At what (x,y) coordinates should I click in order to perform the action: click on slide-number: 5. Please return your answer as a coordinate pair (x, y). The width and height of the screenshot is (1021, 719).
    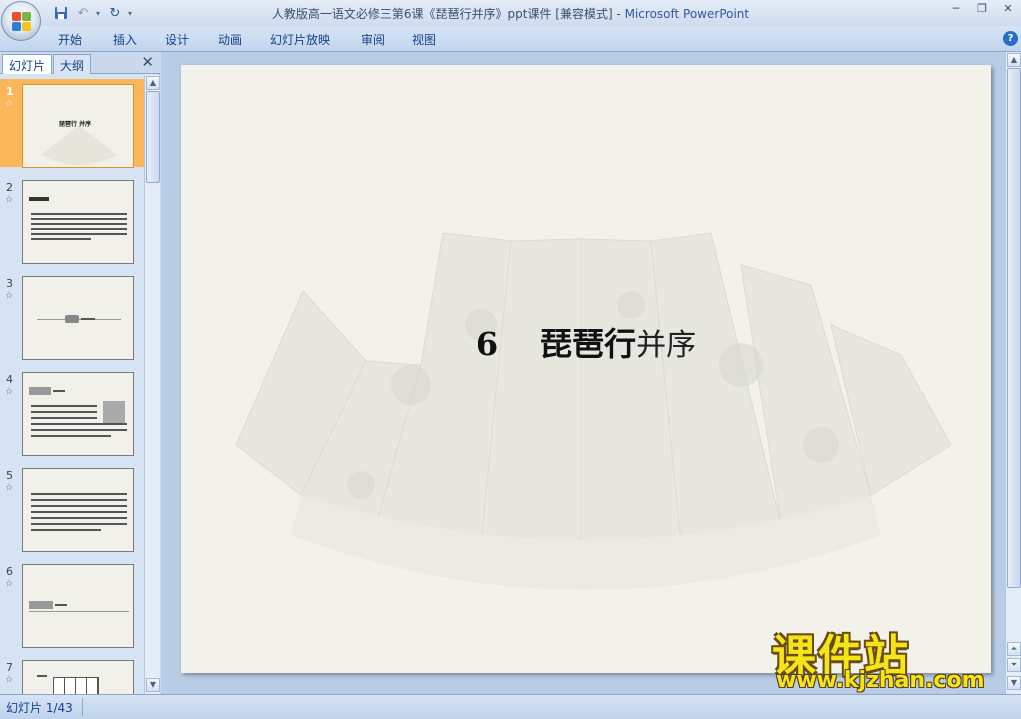
    Looking at the image, I should click on (9, 475).